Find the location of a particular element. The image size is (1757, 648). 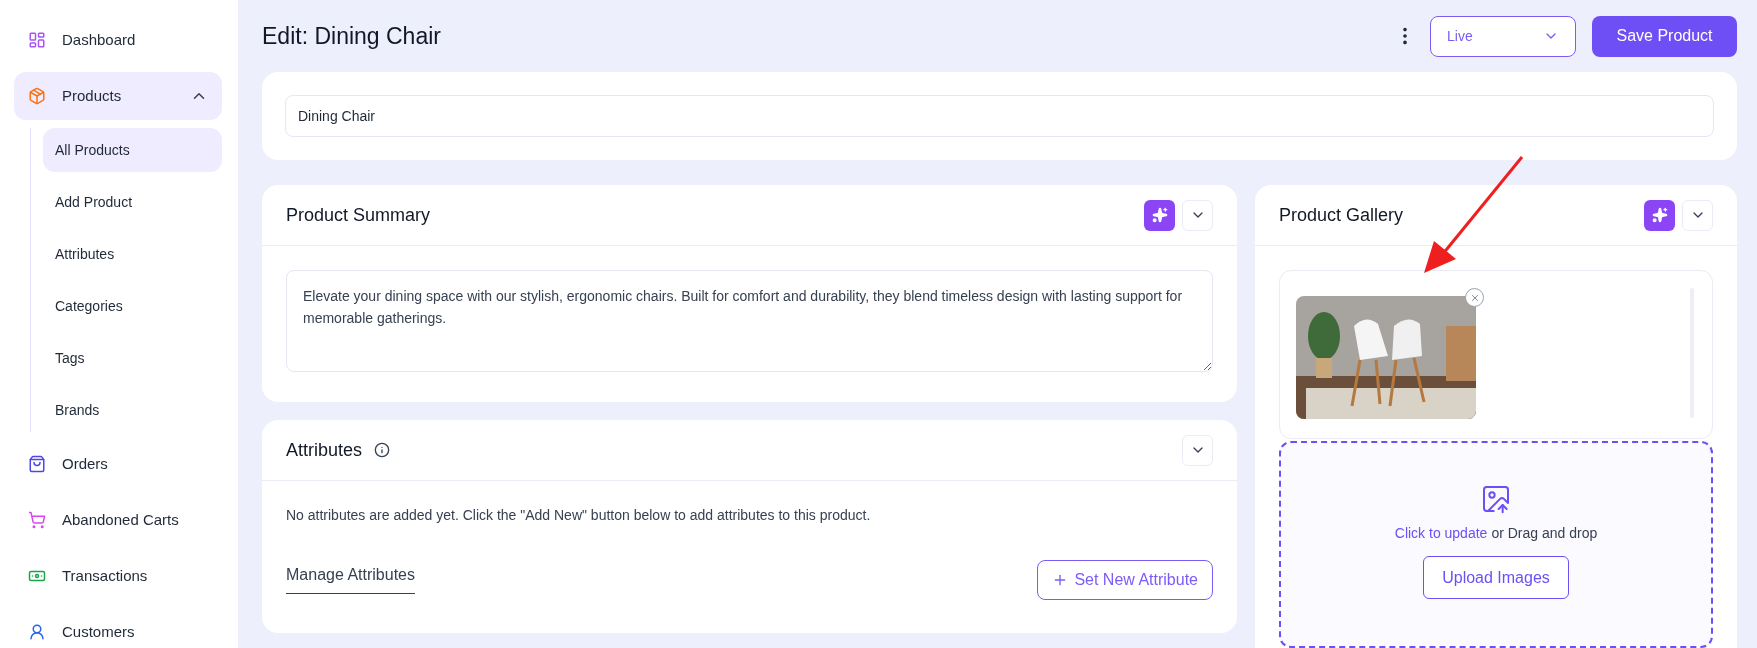

remove-button is located at coordinates (1474, 297).